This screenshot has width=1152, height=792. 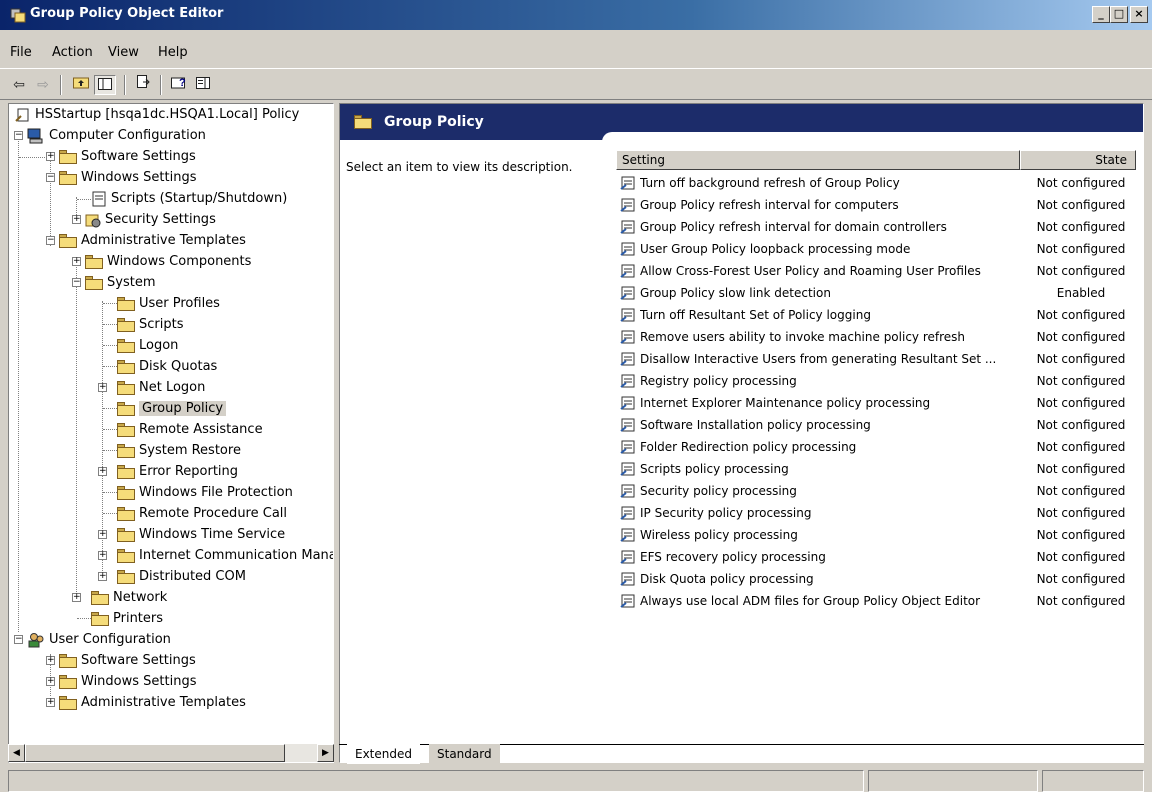 What do you see at coordinates (1119, 14) in the screenshot?
I see `maximize-button: □` at bounding box center [1119, 14].